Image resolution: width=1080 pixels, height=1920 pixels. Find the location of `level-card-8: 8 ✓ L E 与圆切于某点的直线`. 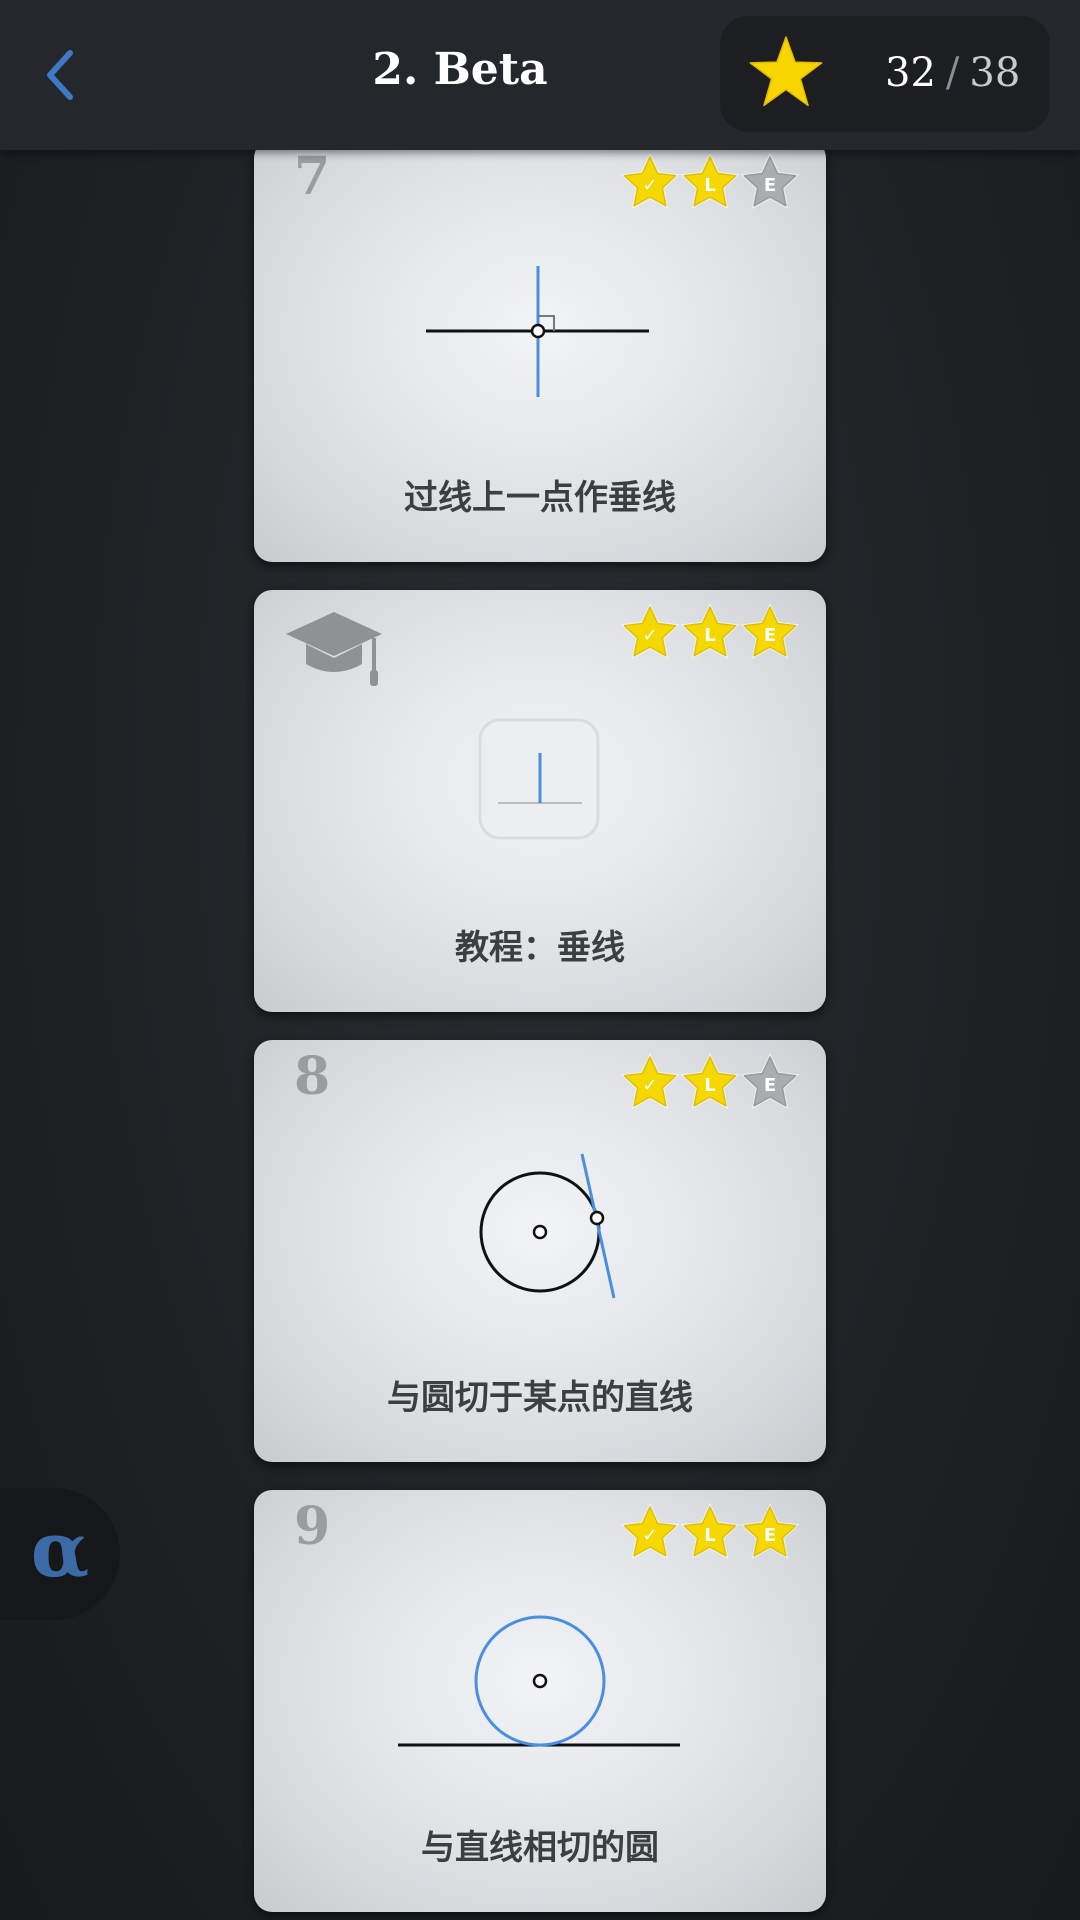

level-card-8: 8 ✓ L E 与圆切于某点的直线 is located at coordinates (540, 1251).